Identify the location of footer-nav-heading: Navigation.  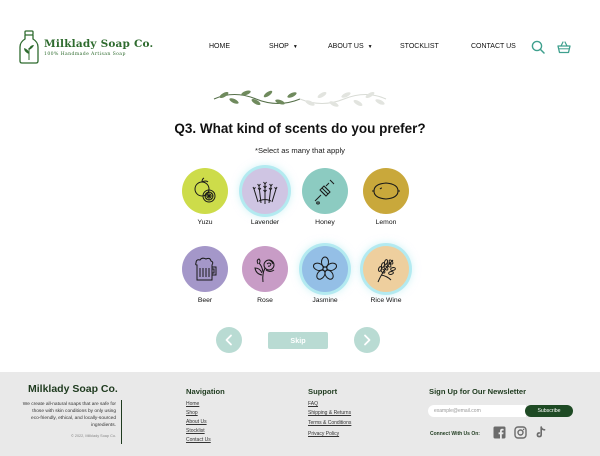
(205, 391).